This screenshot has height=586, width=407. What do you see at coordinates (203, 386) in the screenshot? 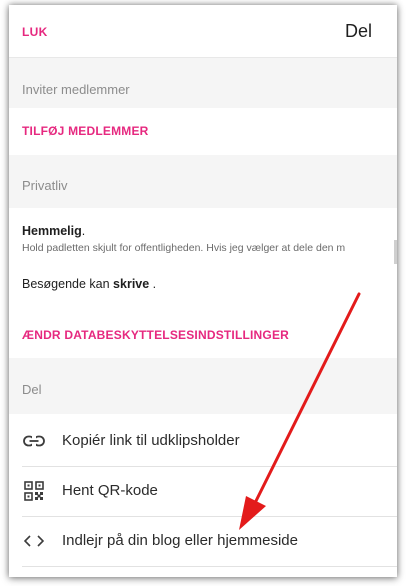
I see `section-header-share: Del` at bounding box center [203, 386].